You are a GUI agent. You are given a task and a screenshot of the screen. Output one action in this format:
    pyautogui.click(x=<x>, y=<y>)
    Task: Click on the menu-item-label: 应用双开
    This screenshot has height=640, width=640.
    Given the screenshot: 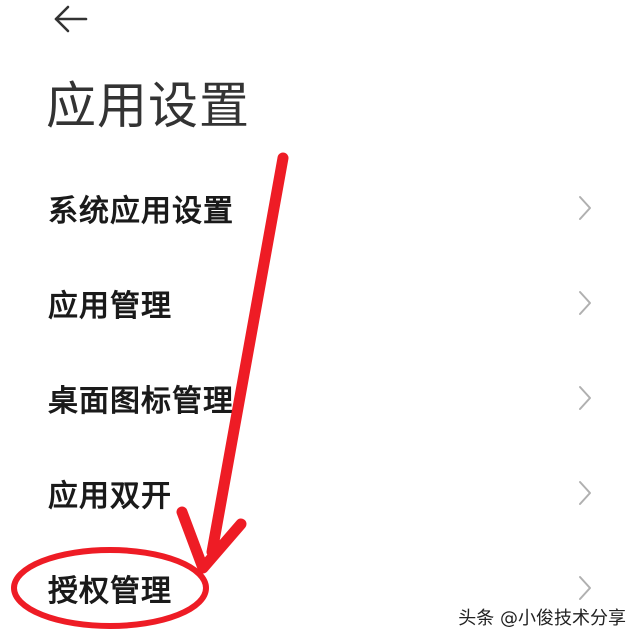 What is the action you would take?
    pyautogui.click(x=110, y=496)
    